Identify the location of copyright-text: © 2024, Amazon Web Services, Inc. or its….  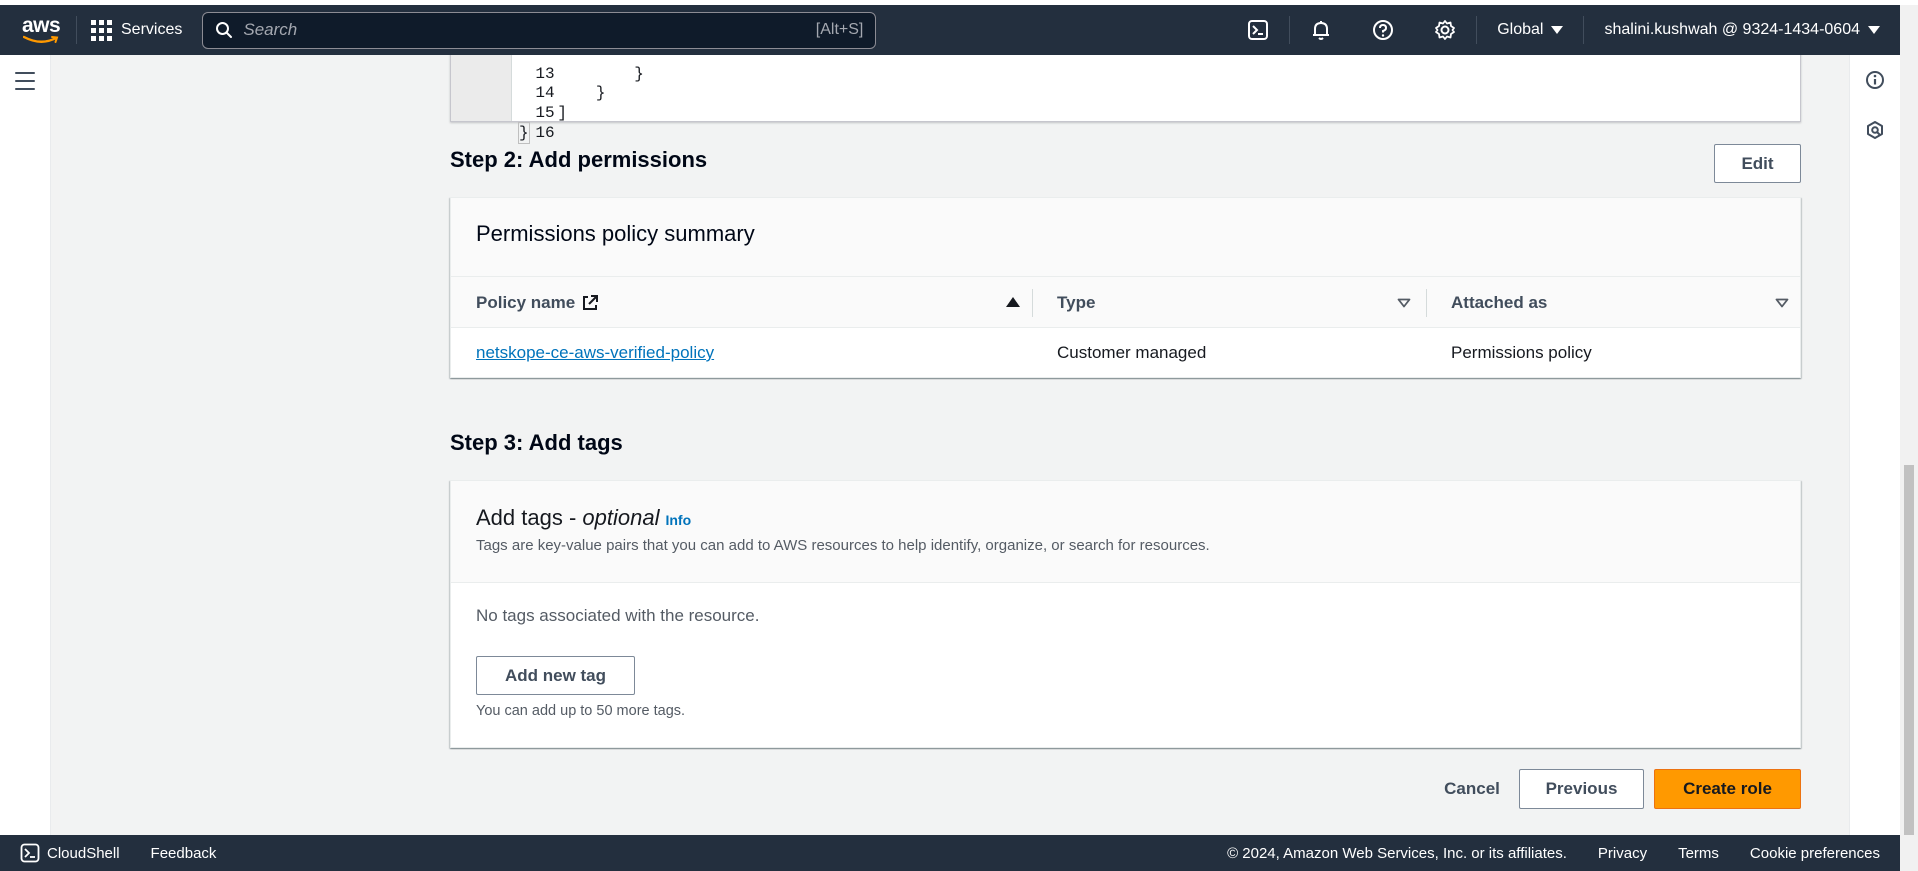
(1397, 853).